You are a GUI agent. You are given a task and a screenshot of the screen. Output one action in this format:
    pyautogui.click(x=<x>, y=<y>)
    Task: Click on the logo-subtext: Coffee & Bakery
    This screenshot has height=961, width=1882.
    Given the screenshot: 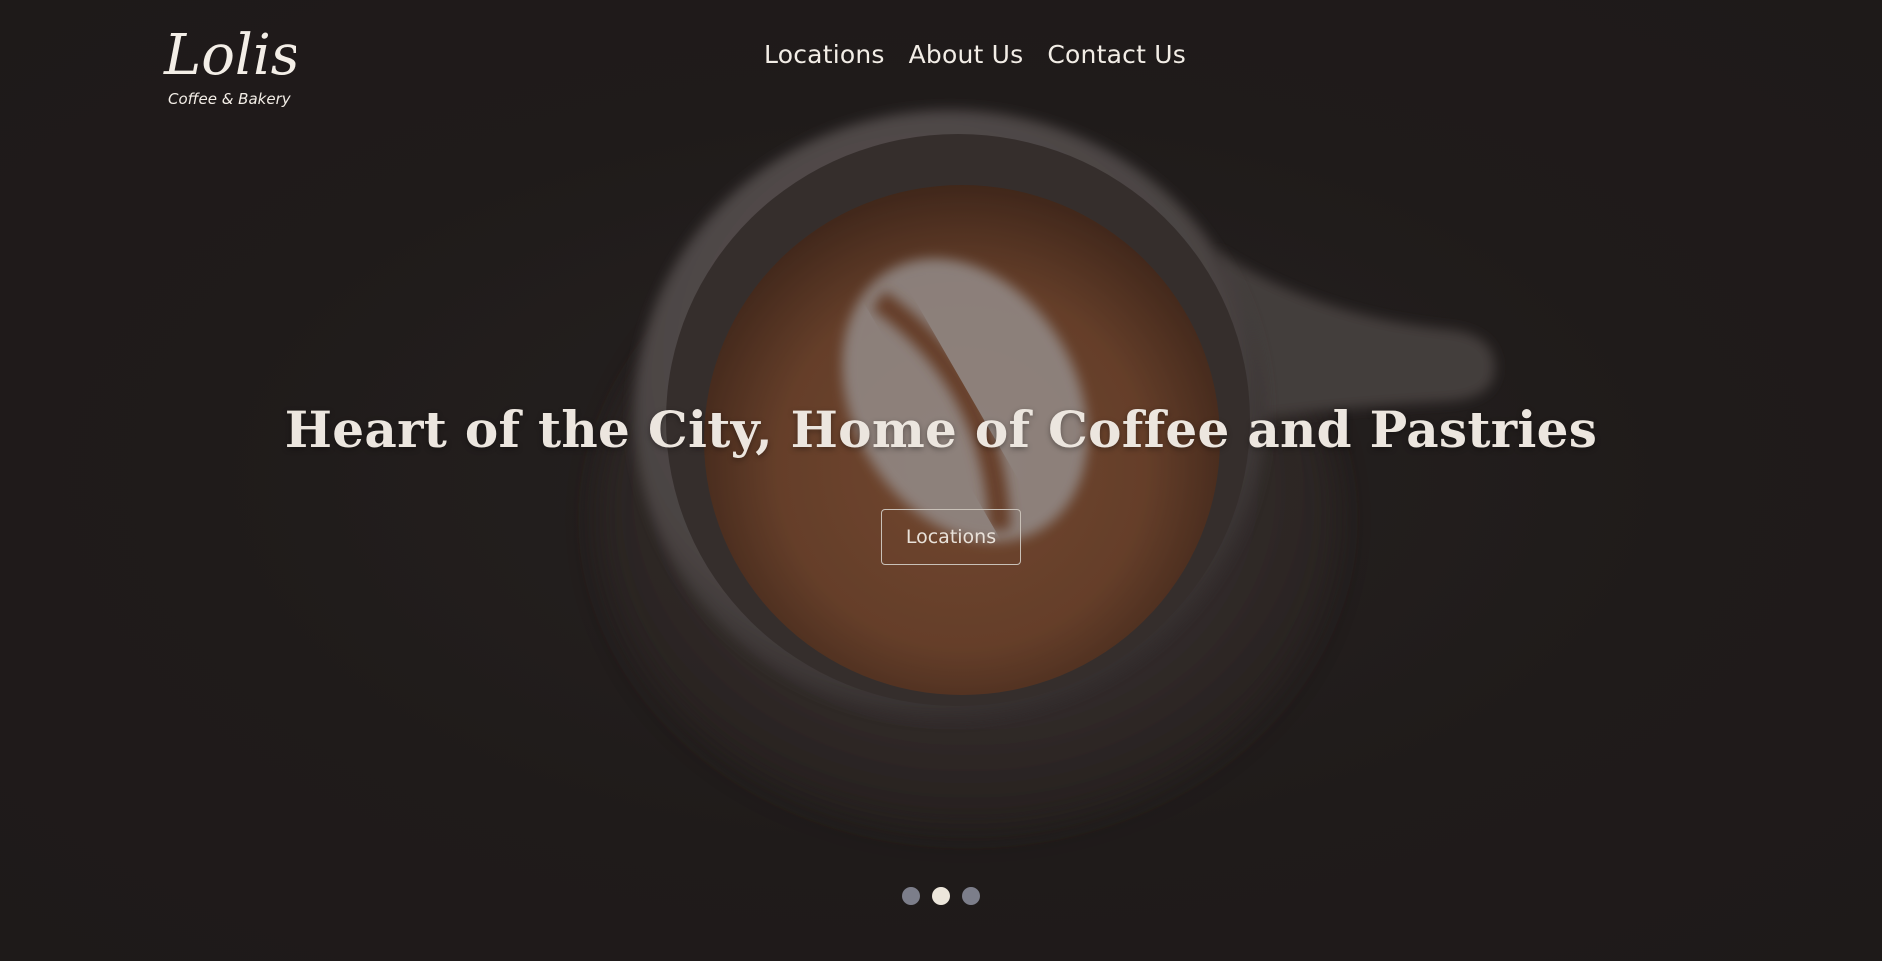 What is the action you would take?
    pyautogui.click(x=230, y=99)
    